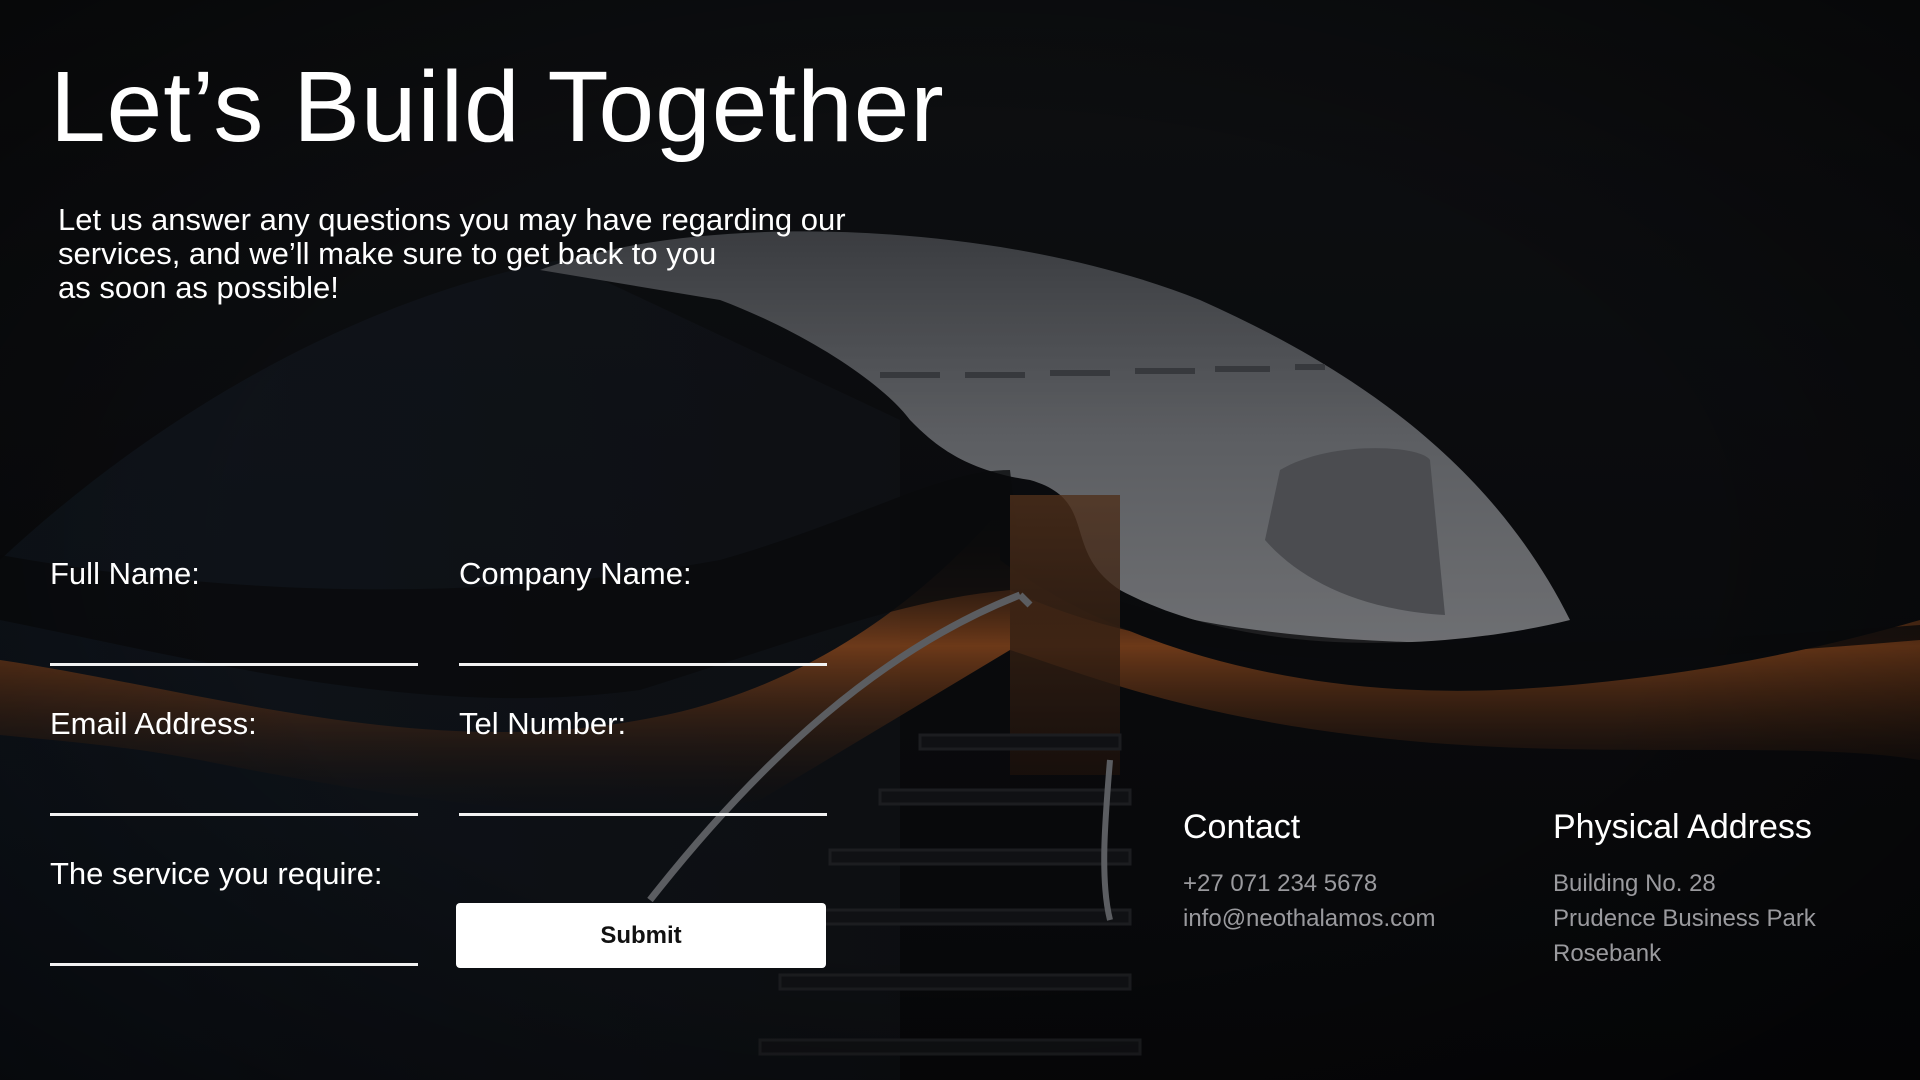 The height and width of the screenshot is (1080, 1920). What do you see at coordinates (643, 644) in the screenshot?
I see `company-name-input` at bounding box center [643, 644].